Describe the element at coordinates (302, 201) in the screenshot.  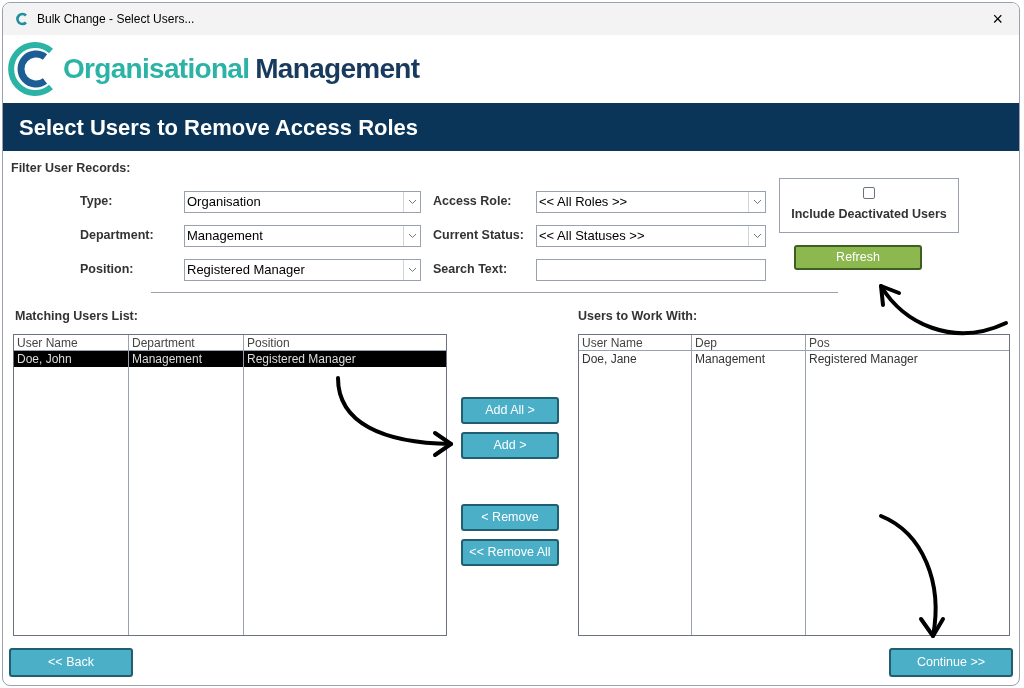
I see `dropdown: Organisation` at that location.